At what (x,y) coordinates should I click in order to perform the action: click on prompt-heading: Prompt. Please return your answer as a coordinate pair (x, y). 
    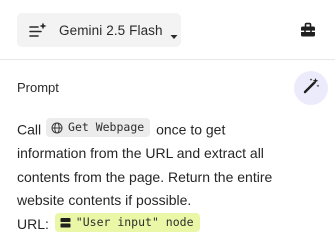
    Looking at the image, I should click on (38, 87).